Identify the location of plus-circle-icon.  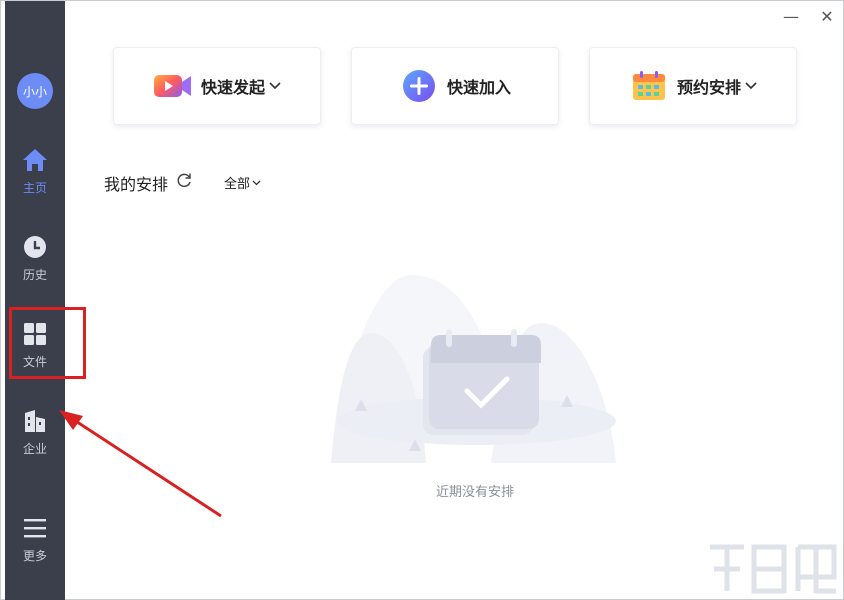
(419, 86).